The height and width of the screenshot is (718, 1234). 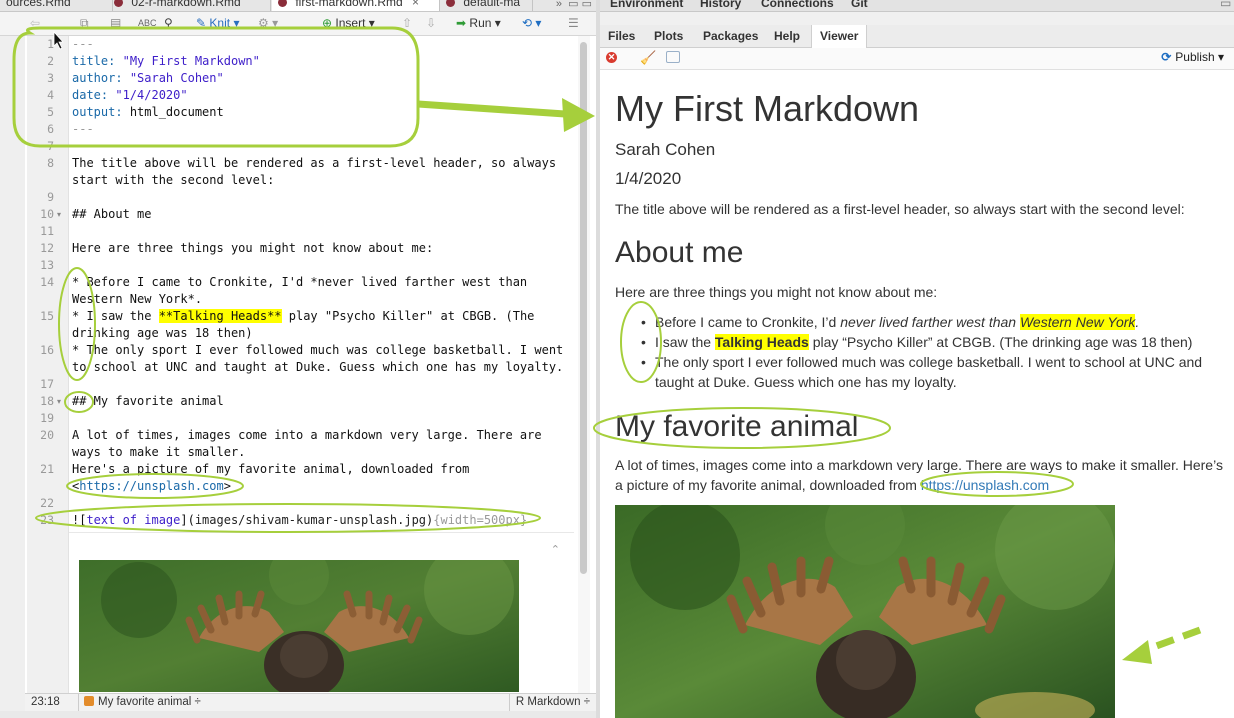 I want to click on broom-icon: 🧹, so click(x=648, y=58).